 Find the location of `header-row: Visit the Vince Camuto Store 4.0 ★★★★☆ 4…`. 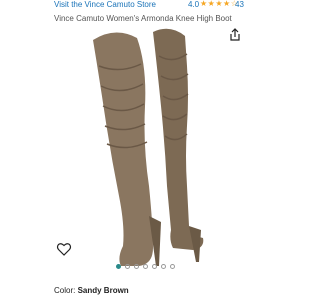

header-row: Visit the Vince Camuto Store 4.0 ★★★★☆ 4… is located at coordinates (150, 6).